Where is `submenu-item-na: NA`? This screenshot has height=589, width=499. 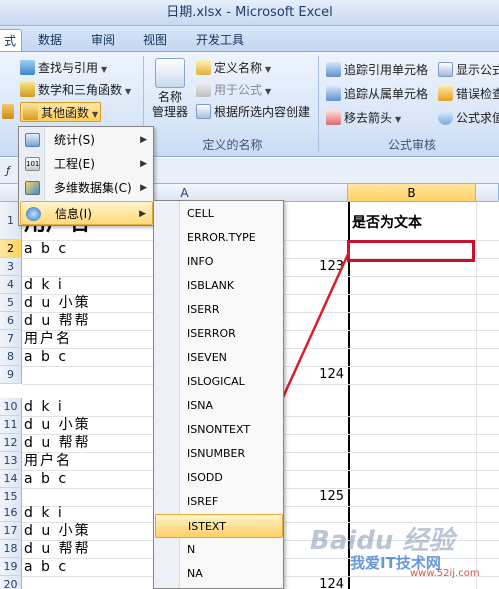
submenu-item-na: NA is located at coordinates (219, 574).